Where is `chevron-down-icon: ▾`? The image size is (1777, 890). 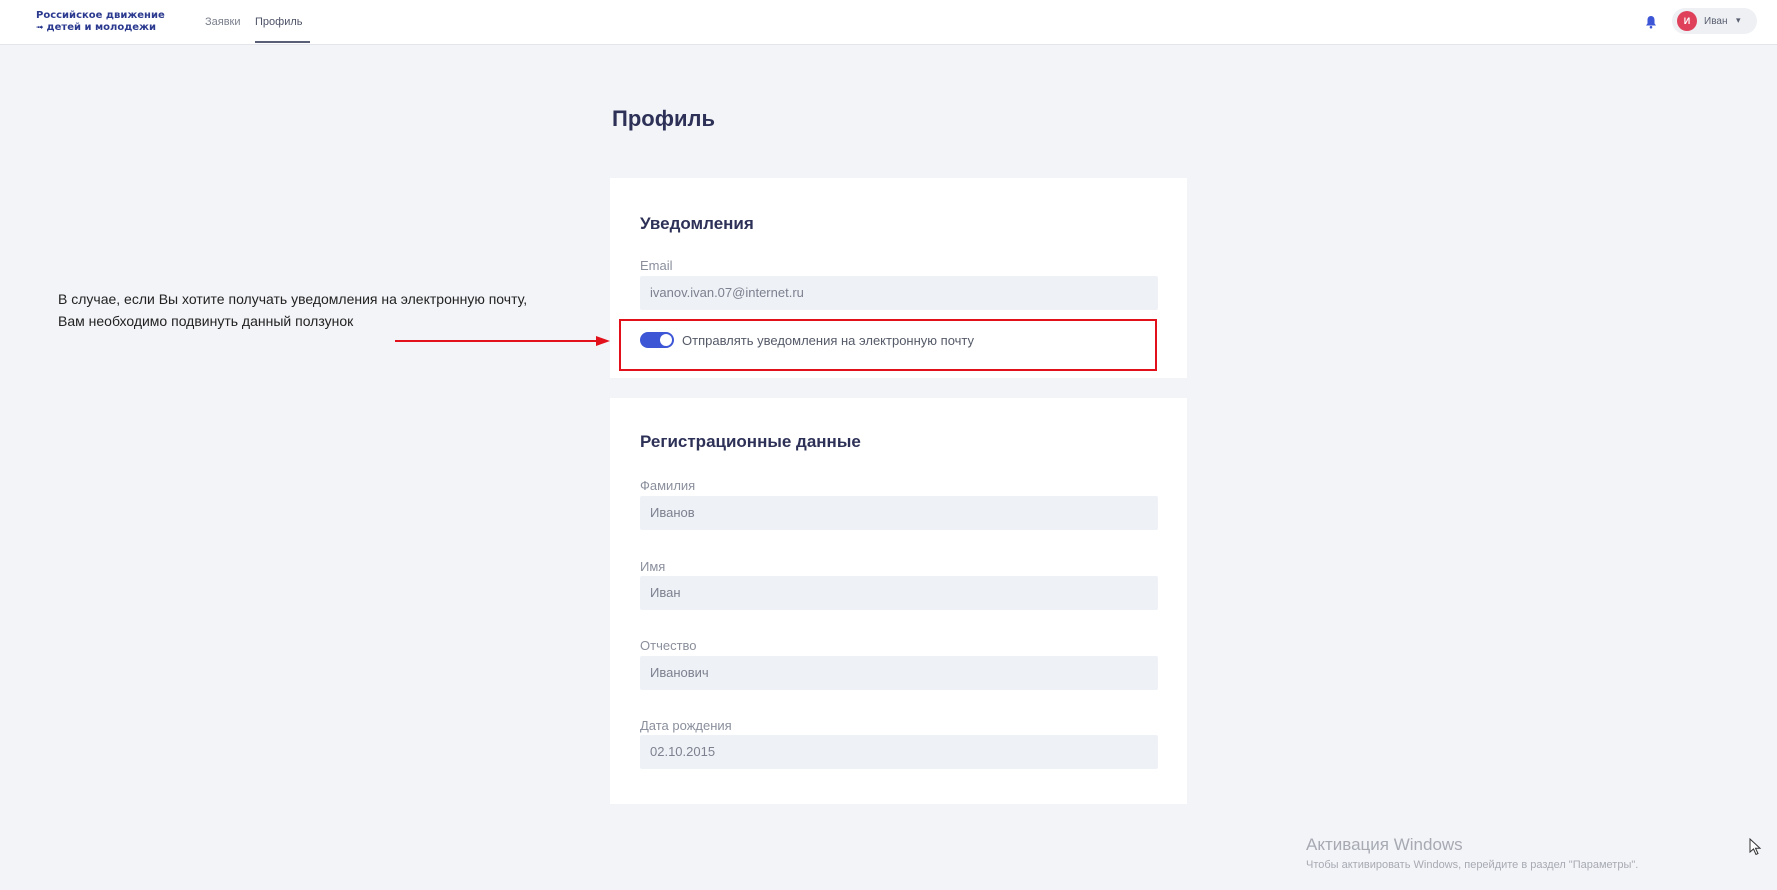
chevron-down-icon: ▾ is located at coordinates (1738, 20).